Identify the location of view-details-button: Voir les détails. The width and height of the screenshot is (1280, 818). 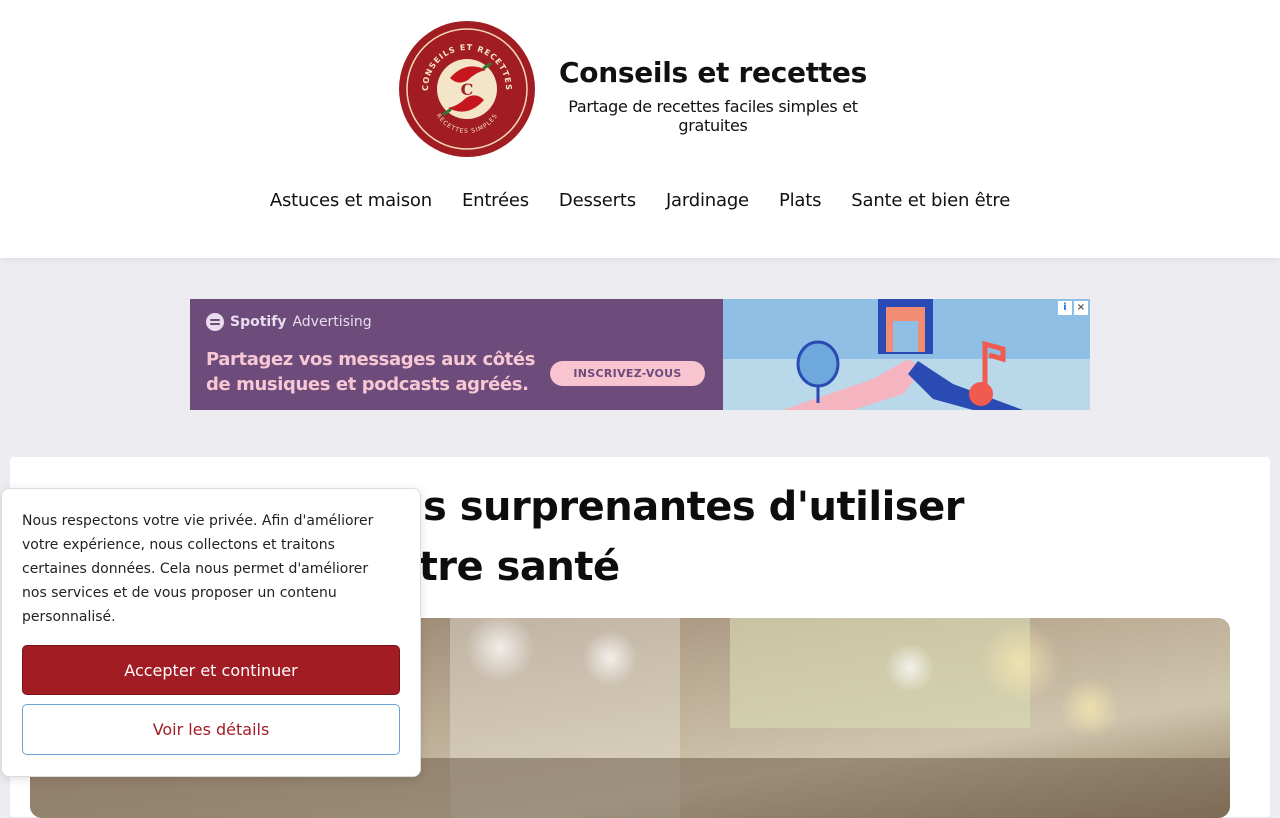
(211, 729).